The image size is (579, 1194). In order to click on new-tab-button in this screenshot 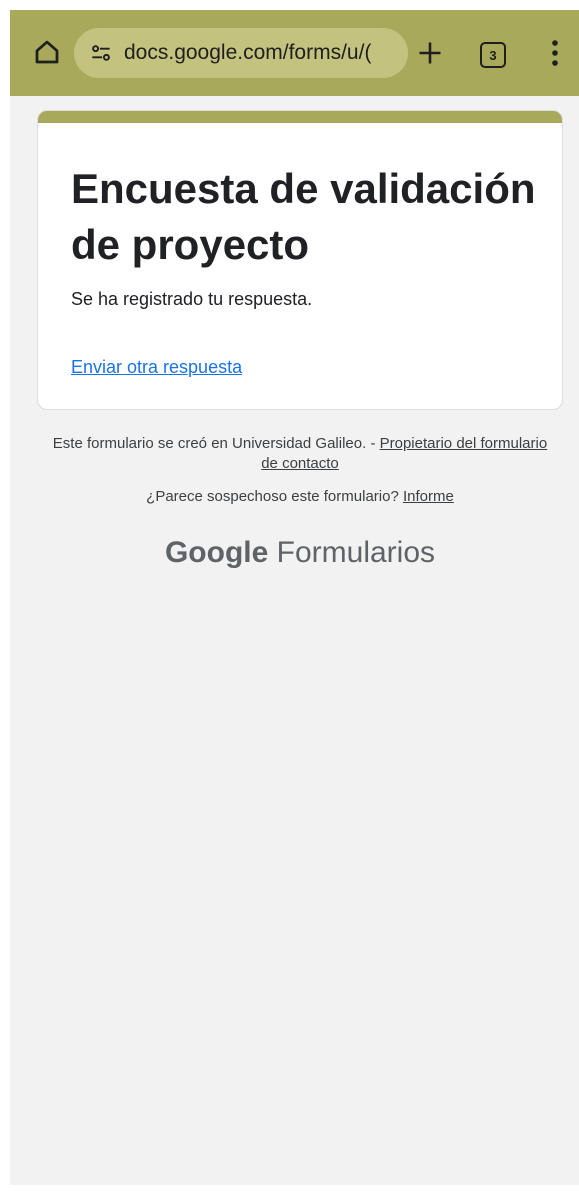, I will do `click(430, 53)`.